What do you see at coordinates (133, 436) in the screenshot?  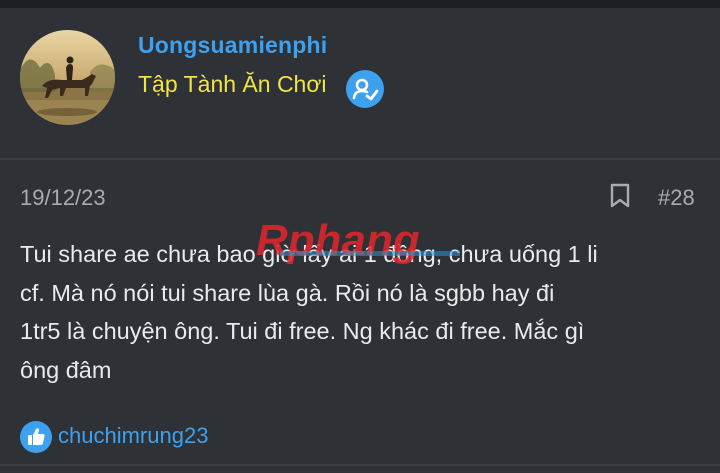 I see `reaction-users-link: chuchimrung23` at bounding box center [133, 436].